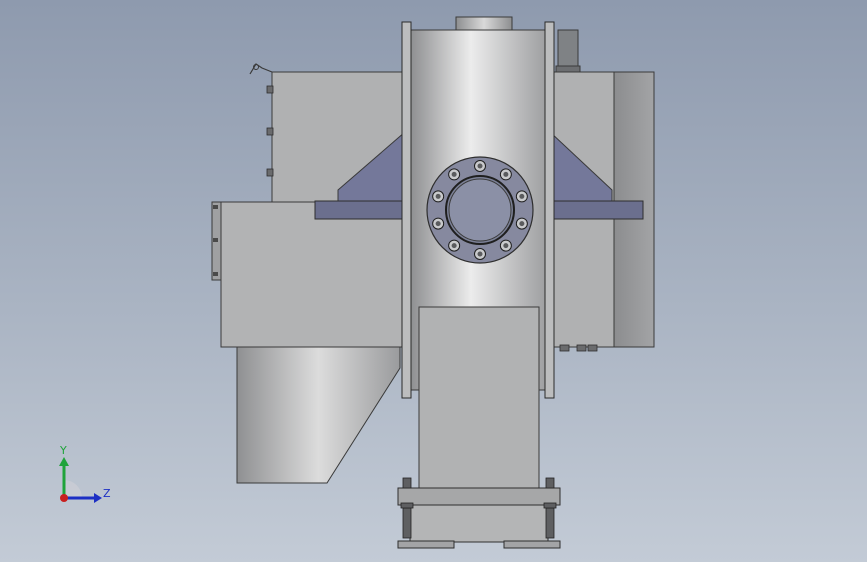  I want to click on housing-bottom-bolts, so click(578, 348).